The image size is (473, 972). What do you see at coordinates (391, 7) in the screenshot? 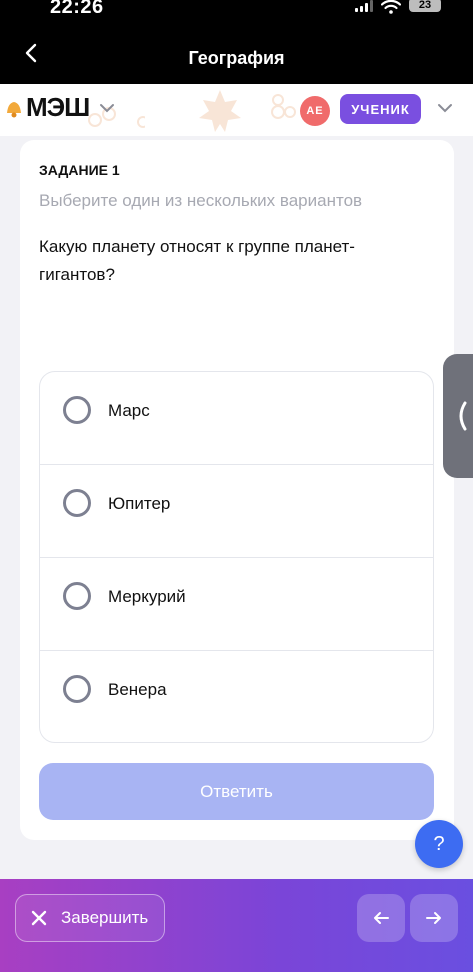
I see `wifi-icon` at bounding box center [391, 7].